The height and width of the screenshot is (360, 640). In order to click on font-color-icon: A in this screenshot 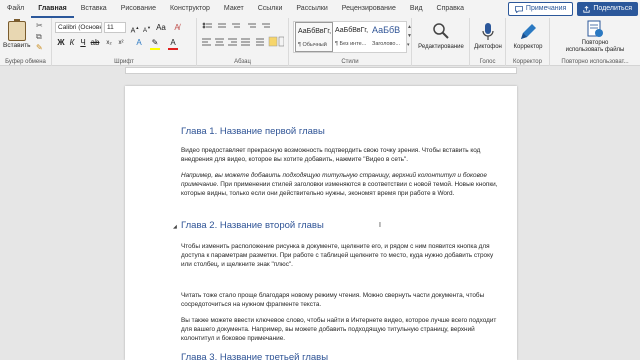, I will do `click(173, 44)`.